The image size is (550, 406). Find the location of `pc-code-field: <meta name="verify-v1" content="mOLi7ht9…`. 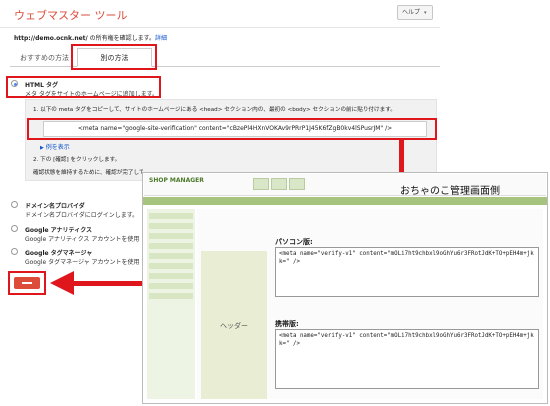

pc-code-field: <meta name="verify-v1" content="mOLi7ht9… is located at coordinates (407, 272).